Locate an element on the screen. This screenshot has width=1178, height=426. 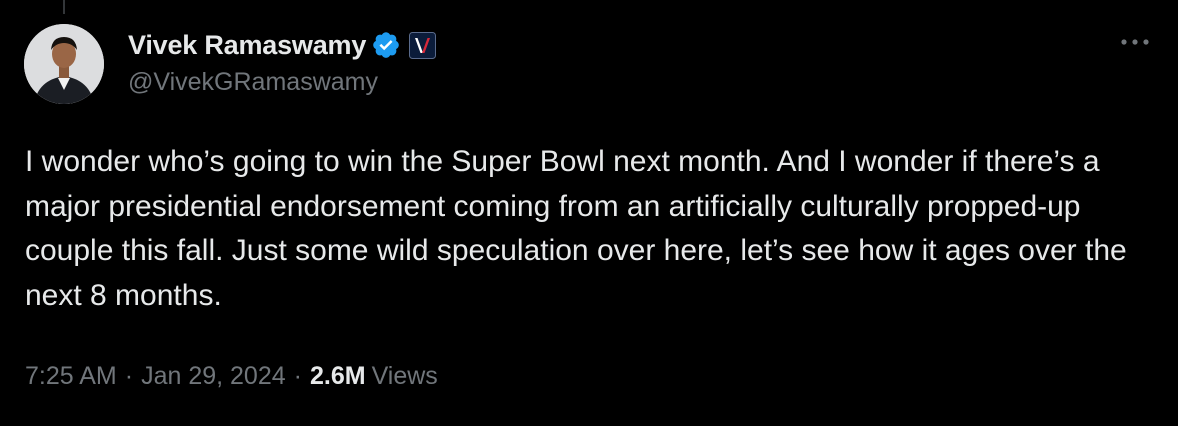
author-display-name: Vivek Ramaswamy is located at coordinates (247, 45).